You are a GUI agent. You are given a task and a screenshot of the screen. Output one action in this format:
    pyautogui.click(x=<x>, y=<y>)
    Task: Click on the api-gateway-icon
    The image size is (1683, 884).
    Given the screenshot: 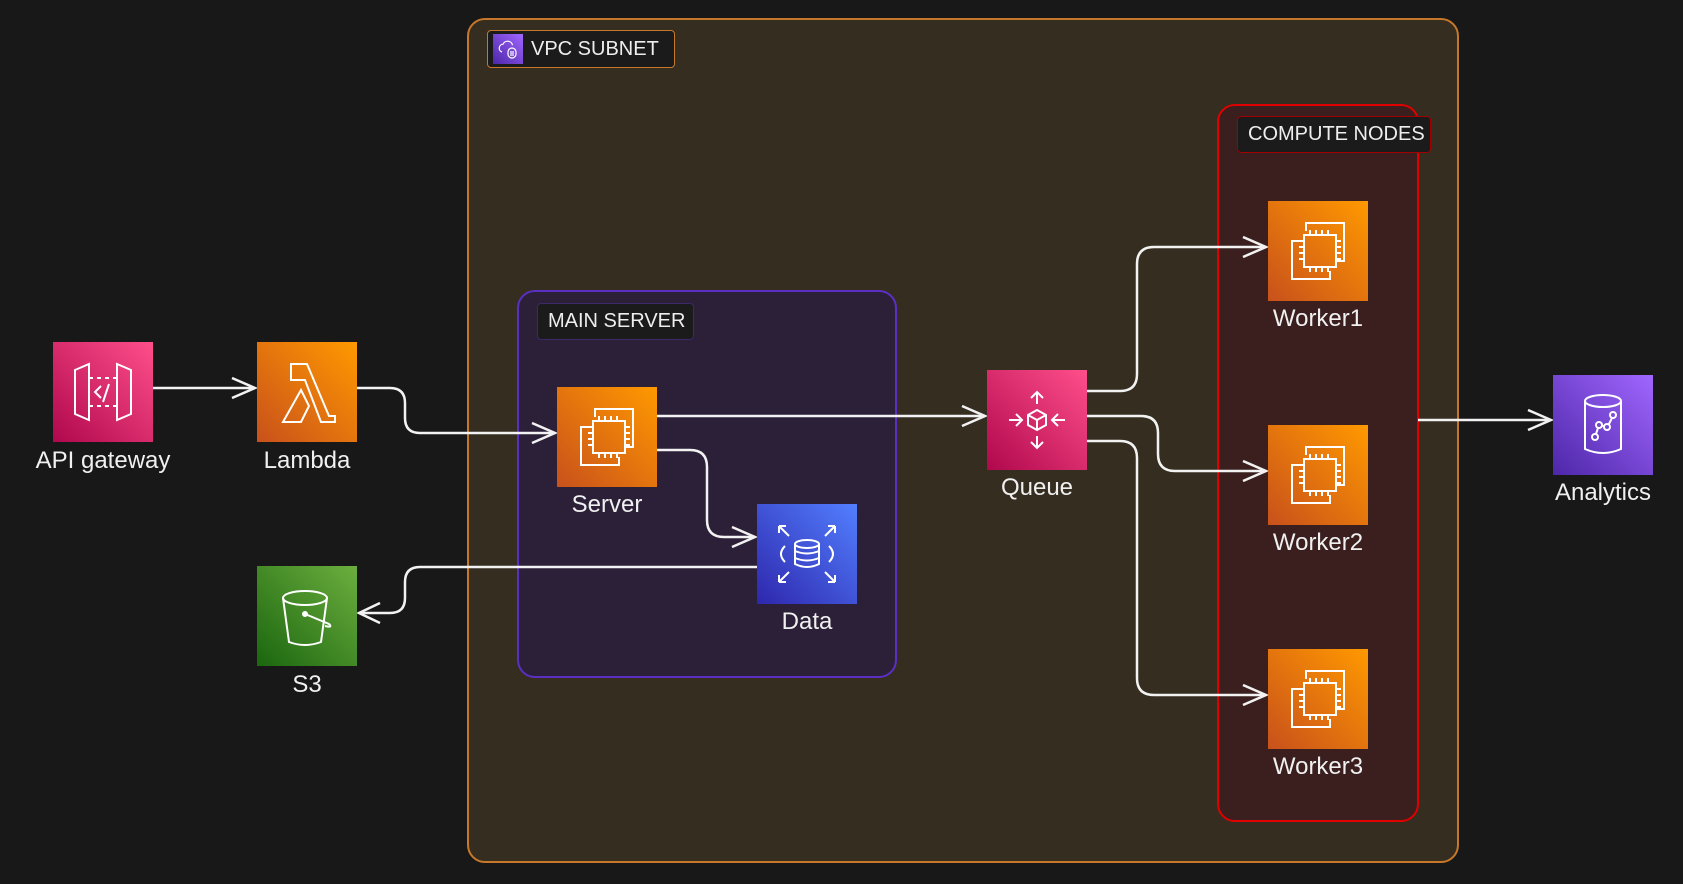 What is the action you would take?
    pyautogui.click(x=103, y=392)
    